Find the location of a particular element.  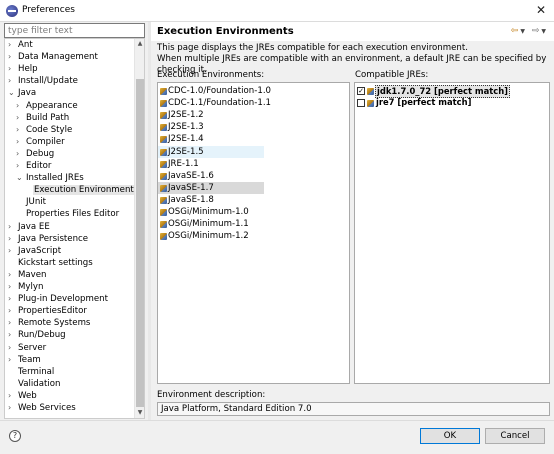

environment-item: JavaSE-1.8 is located at coordinates (211, 200).